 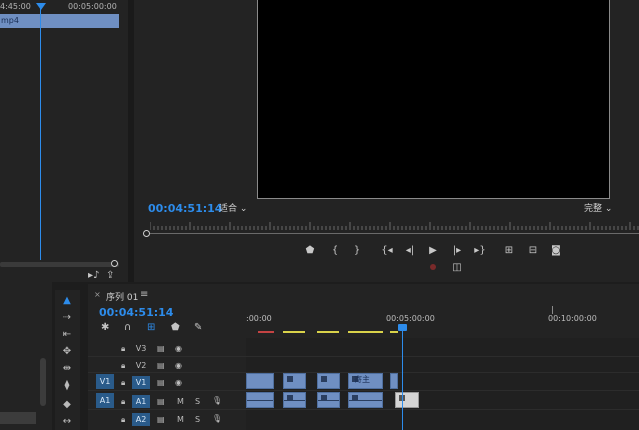 What do you see at coordinates (105, 400) in the screenshot?
I see `source-patch-a1: A1` at bounding box center [105, 400].